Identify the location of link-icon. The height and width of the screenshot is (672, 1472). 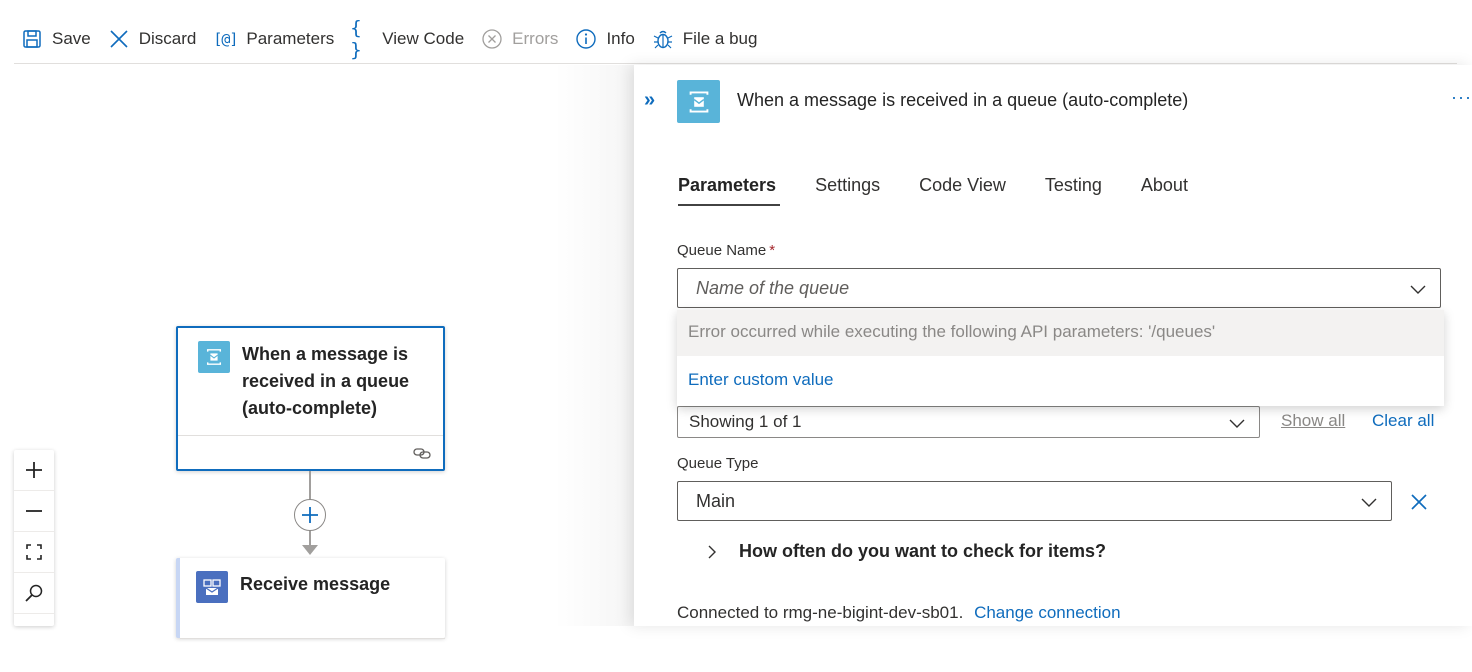
(422, 453).